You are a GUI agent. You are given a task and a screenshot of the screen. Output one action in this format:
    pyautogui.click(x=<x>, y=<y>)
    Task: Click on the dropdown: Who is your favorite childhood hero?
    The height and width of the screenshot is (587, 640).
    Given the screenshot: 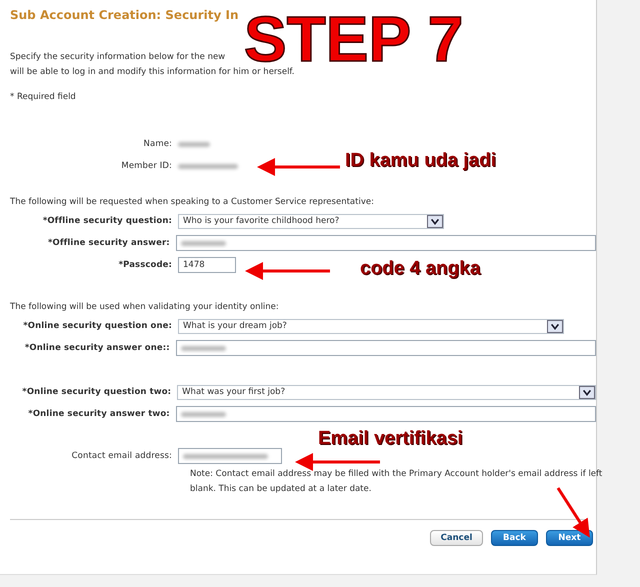 What is the action you would take?
    pyautogui.click(x=311, y=221)
    